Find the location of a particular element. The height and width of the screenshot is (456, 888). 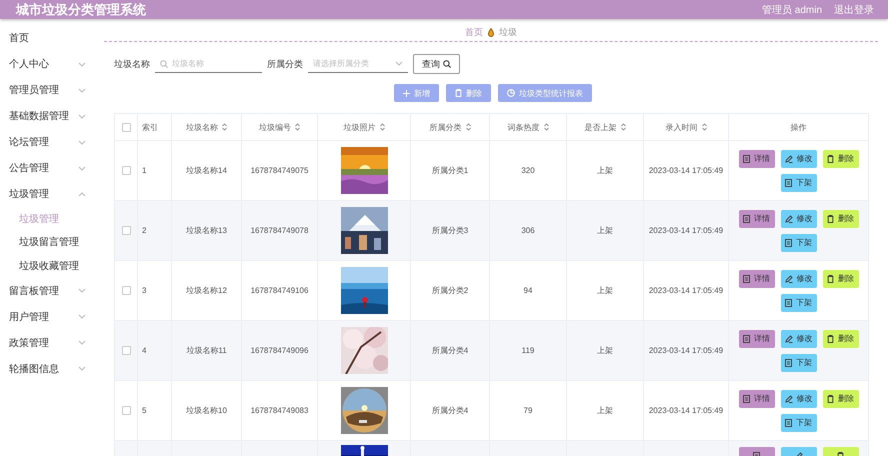

sidebar-item: 轮播图信息 is located at coordinates (52, 369).